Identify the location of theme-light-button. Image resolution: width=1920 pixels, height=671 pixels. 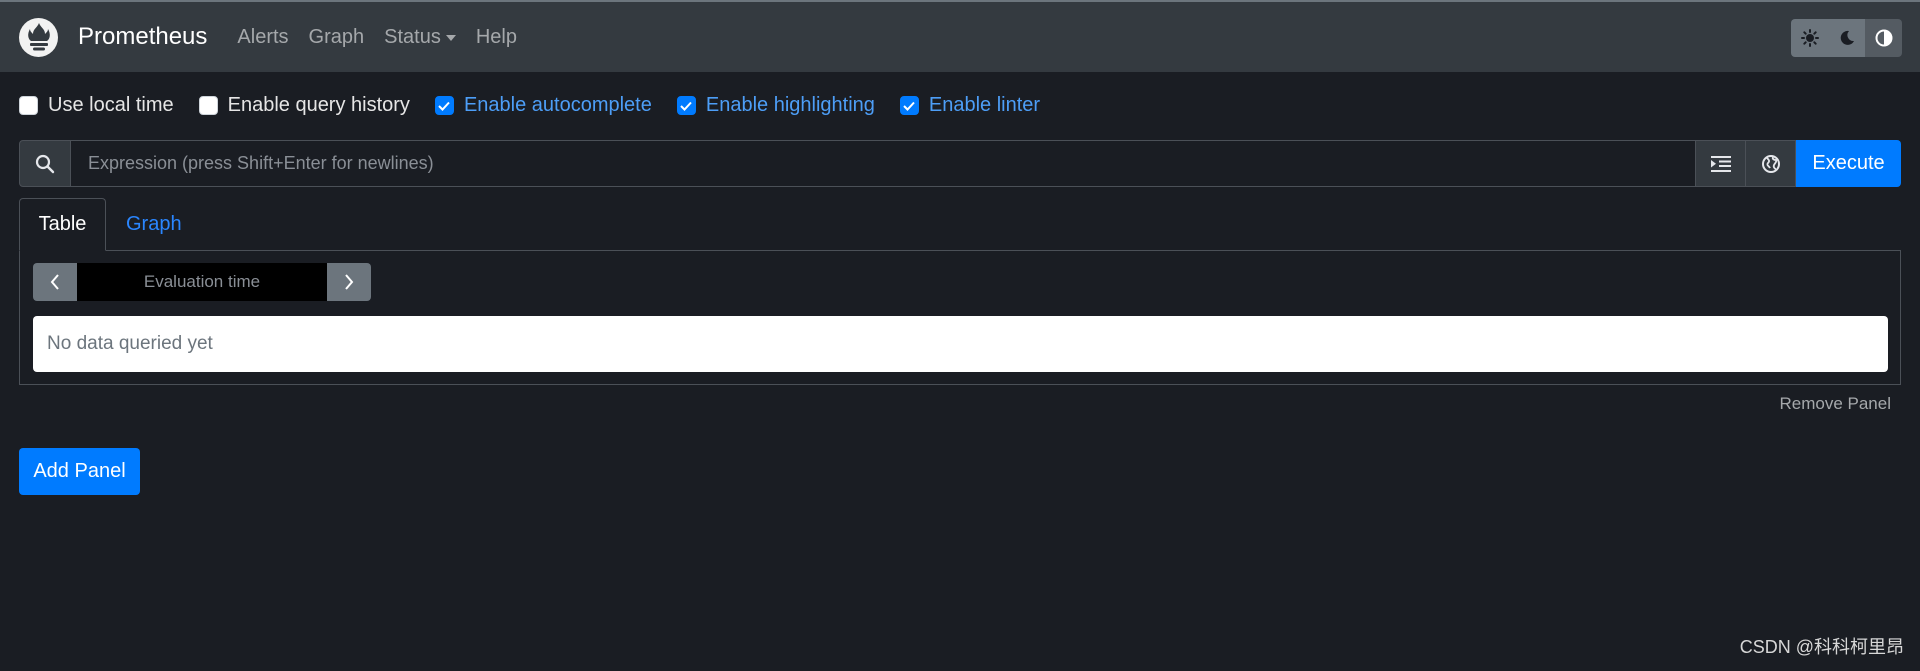
(1809, 38).